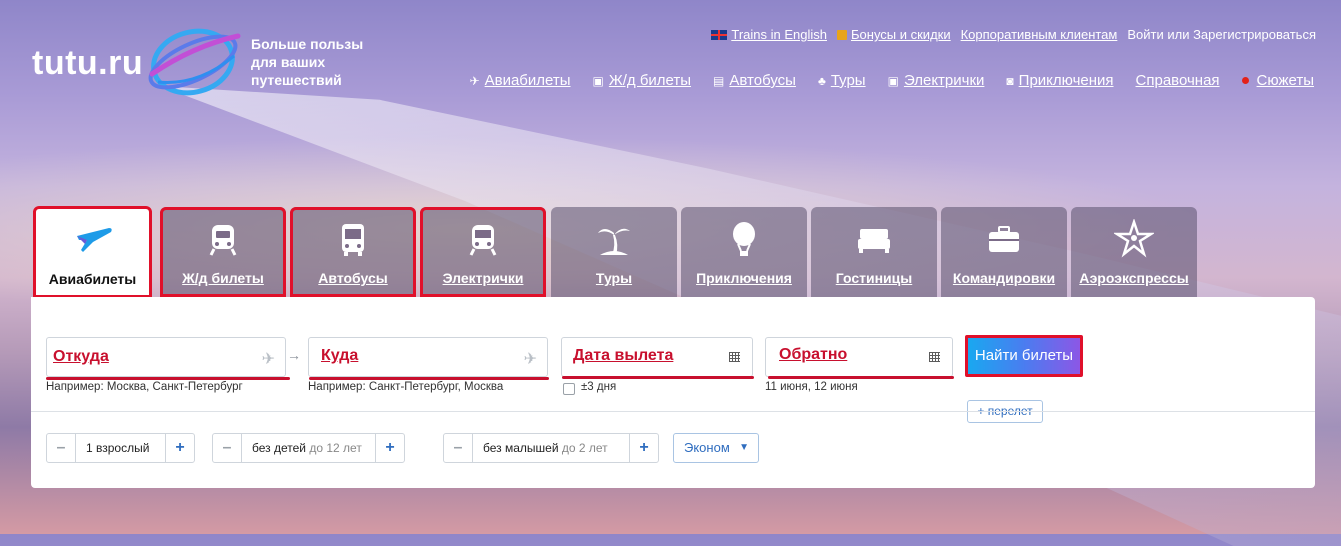 This screenshot has width=1341, height=546. What do you see at coordinates (821, 80) in the screenshot?
I see `palm-icon: ♣` at bounding box center [821, 80].